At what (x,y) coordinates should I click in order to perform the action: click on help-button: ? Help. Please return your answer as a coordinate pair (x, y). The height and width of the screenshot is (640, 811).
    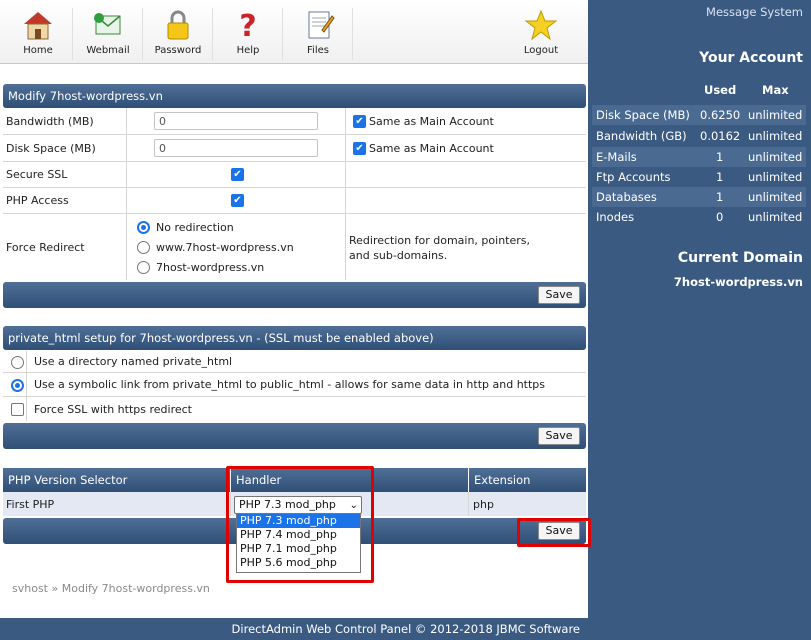
    Looking at the image, I should click on (248, 32).